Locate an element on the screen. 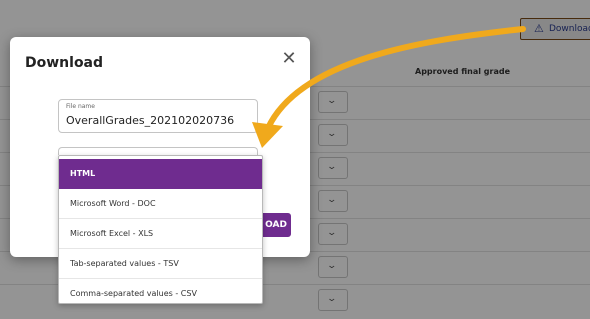 This screenshot has height=319, width=590. format-option-html: HTML is located at coordinates (160, 174).